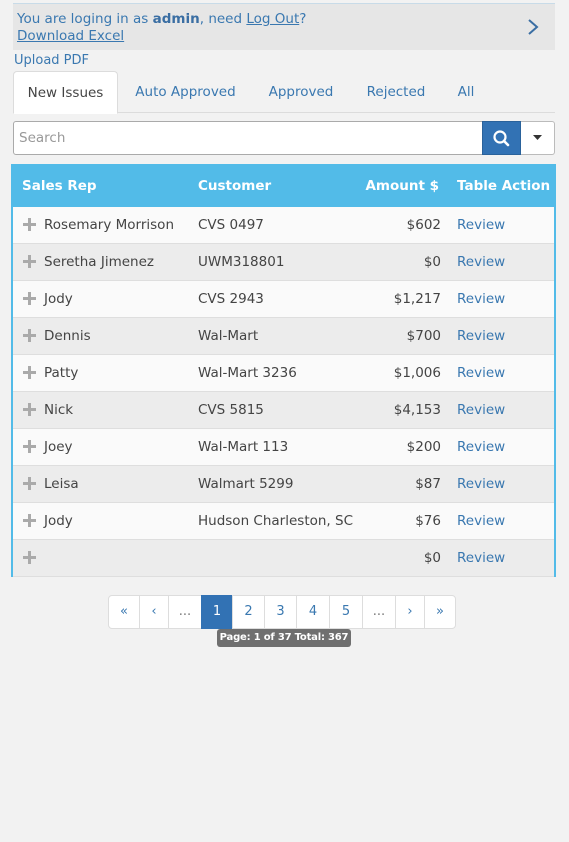  I want to click on search-button, so click(501, 138).